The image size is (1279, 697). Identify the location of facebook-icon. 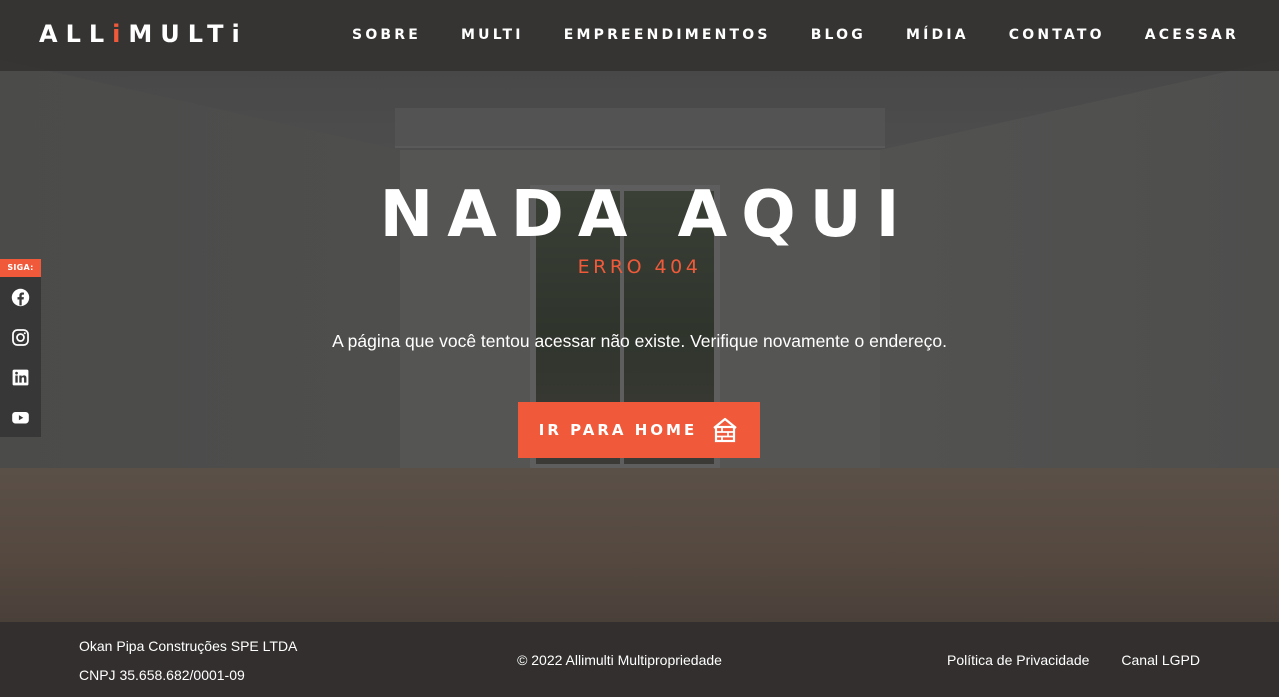
(20, 297).